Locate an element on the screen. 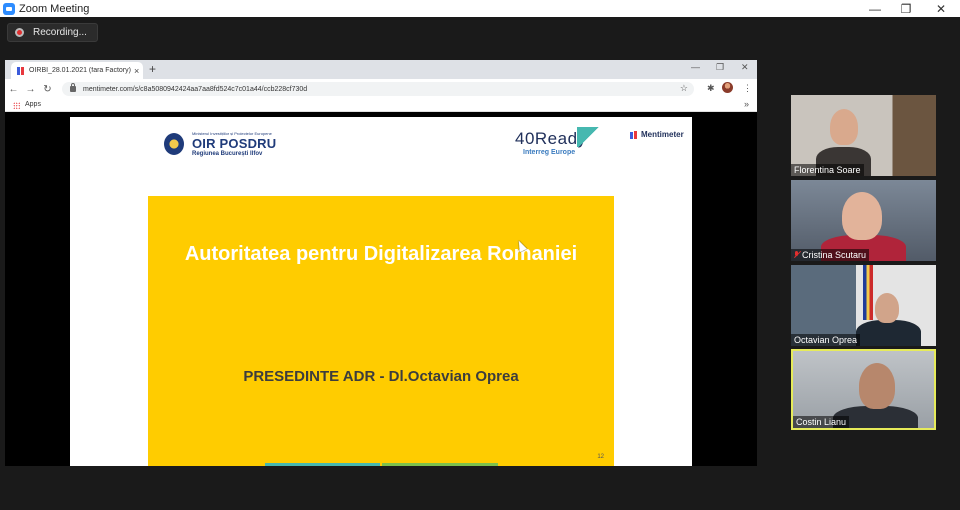  participant-tile-cristina-scutaru: Cristina Scutaru is located at coordinates (863, 220).